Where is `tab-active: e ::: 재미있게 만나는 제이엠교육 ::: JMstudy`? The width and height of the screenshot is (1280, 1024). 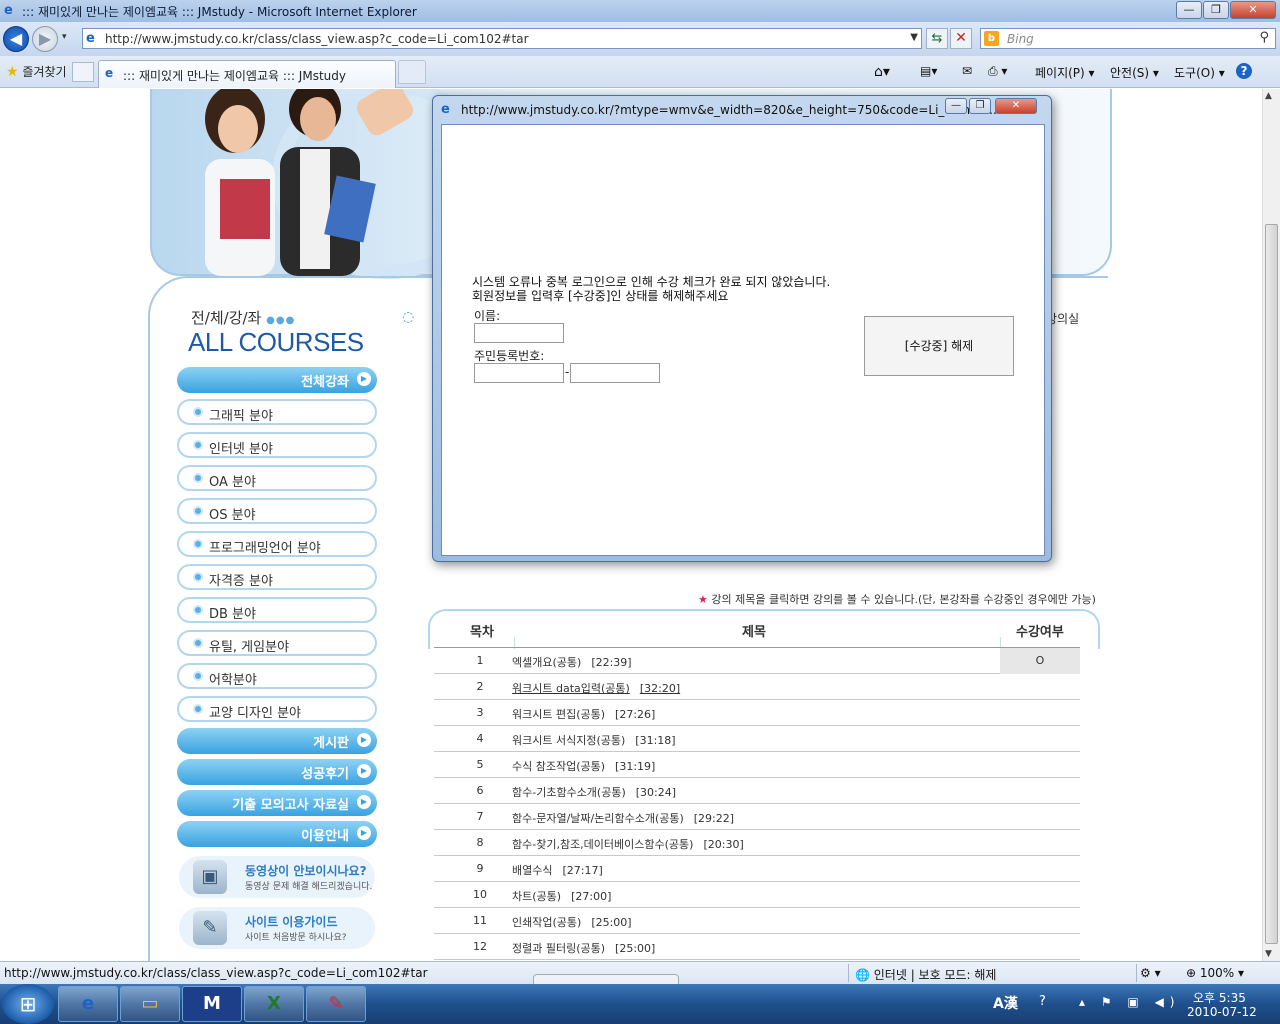
tab-active: e ::: 재미있게 만나는 제이엠교육 ::: JMstudy is located at coordinates (247, 74).